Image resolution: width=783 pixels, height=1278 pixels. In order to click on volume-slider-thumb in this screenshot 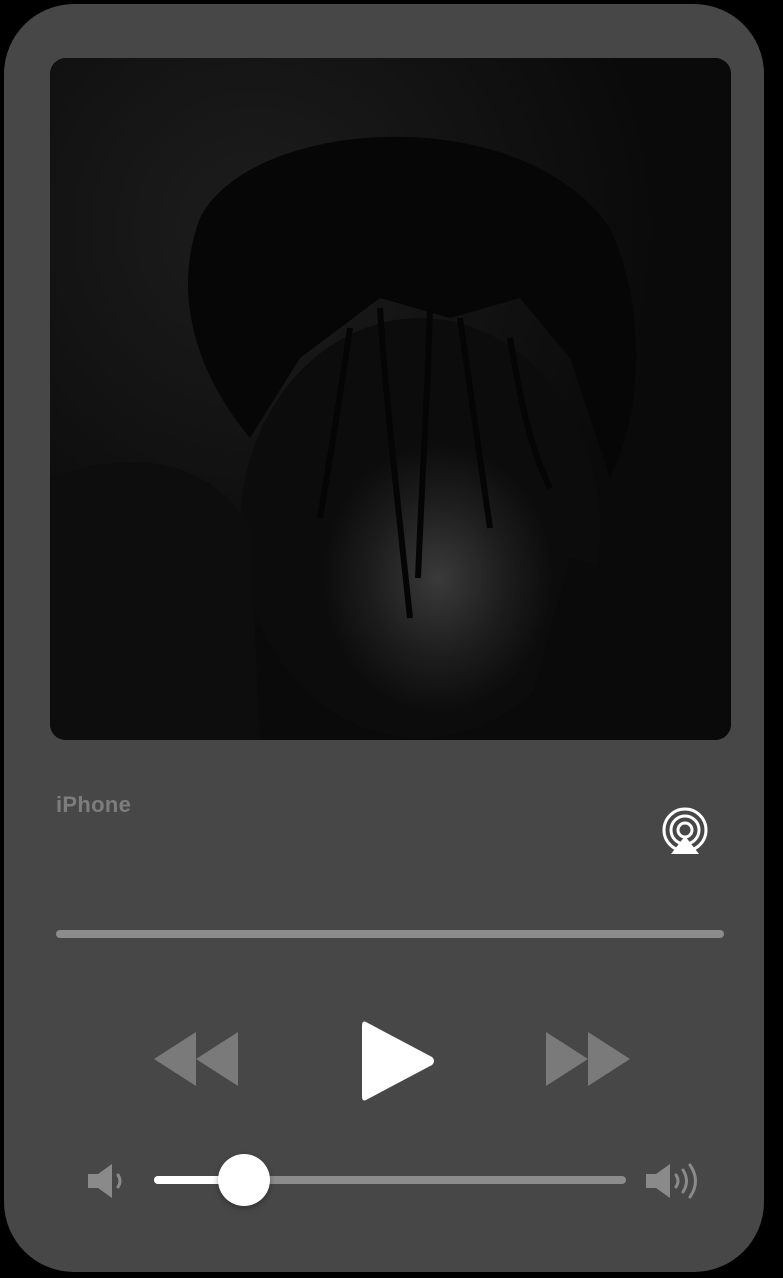, I will do `click(243, 1180)`.